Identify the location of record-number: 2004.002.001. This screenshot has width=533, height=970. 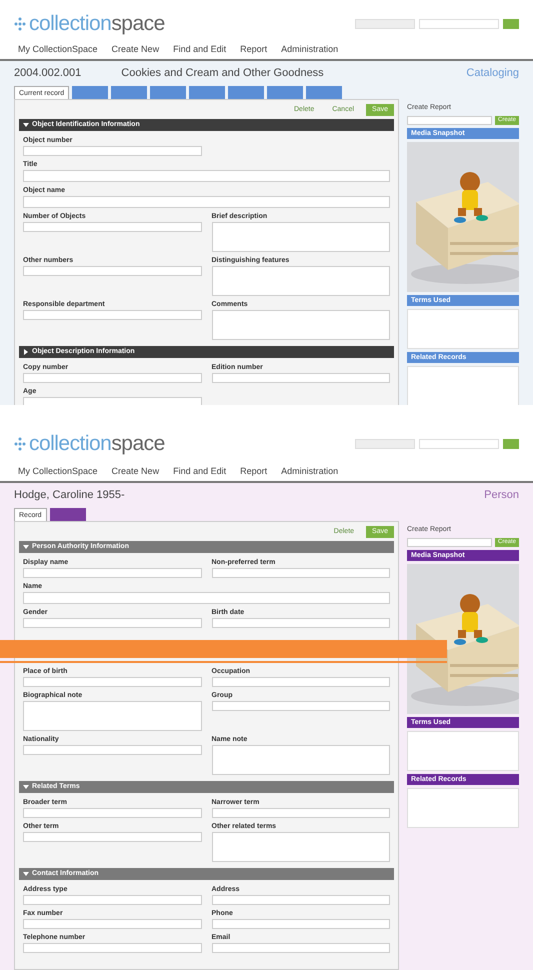
(48, 73).